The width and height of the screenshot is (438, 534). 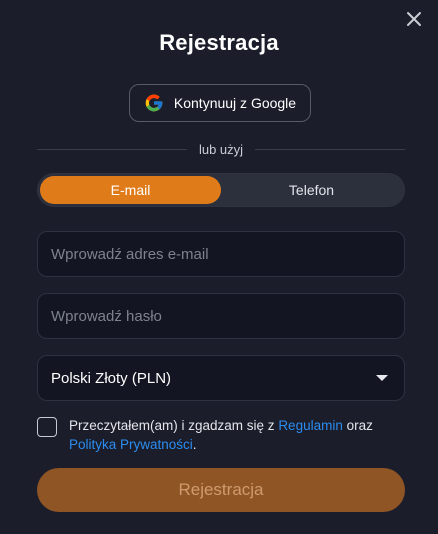 What do you see at coordinates (235, 103) in the screenshot?
I see `google-button-label: Kontynuuj z Google` at bounding box center [235, 103].